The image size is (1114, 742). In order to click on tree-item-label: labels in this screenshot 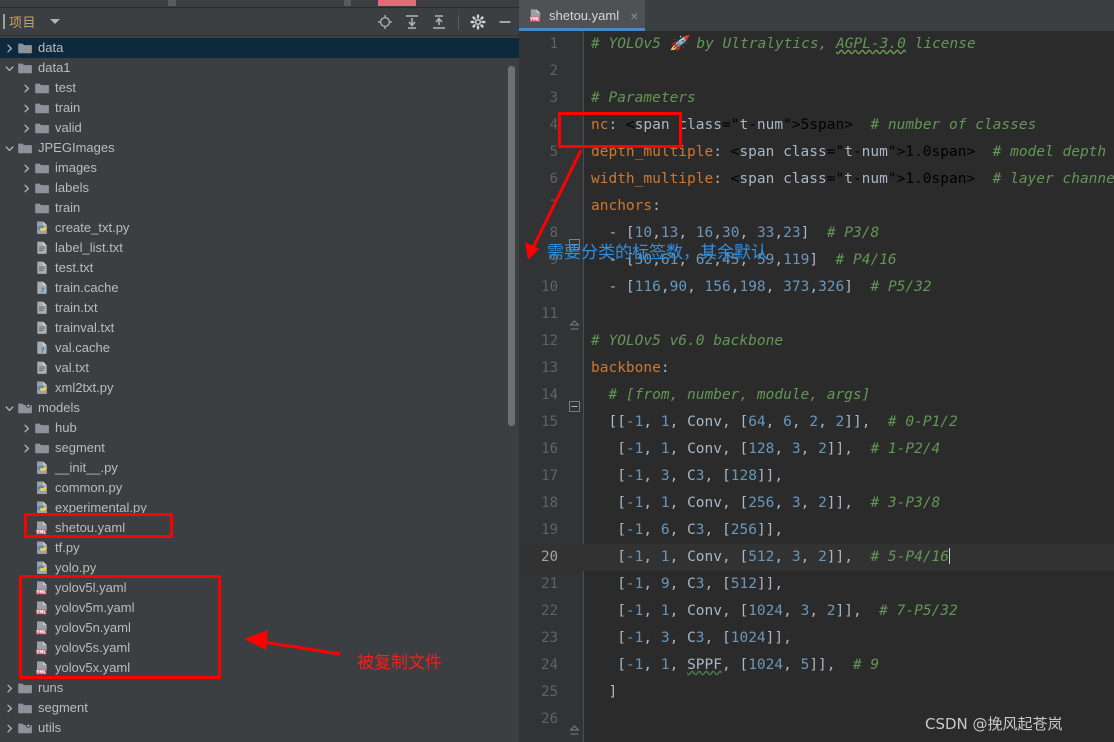, I will do `click(72, 187)`.